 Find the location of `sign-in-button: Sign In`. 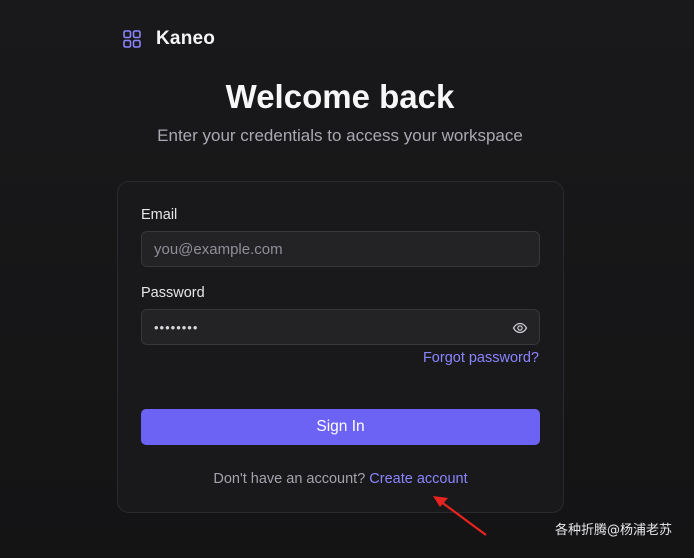

sign-in-button: Sign In is located at coordinates (340, 427).